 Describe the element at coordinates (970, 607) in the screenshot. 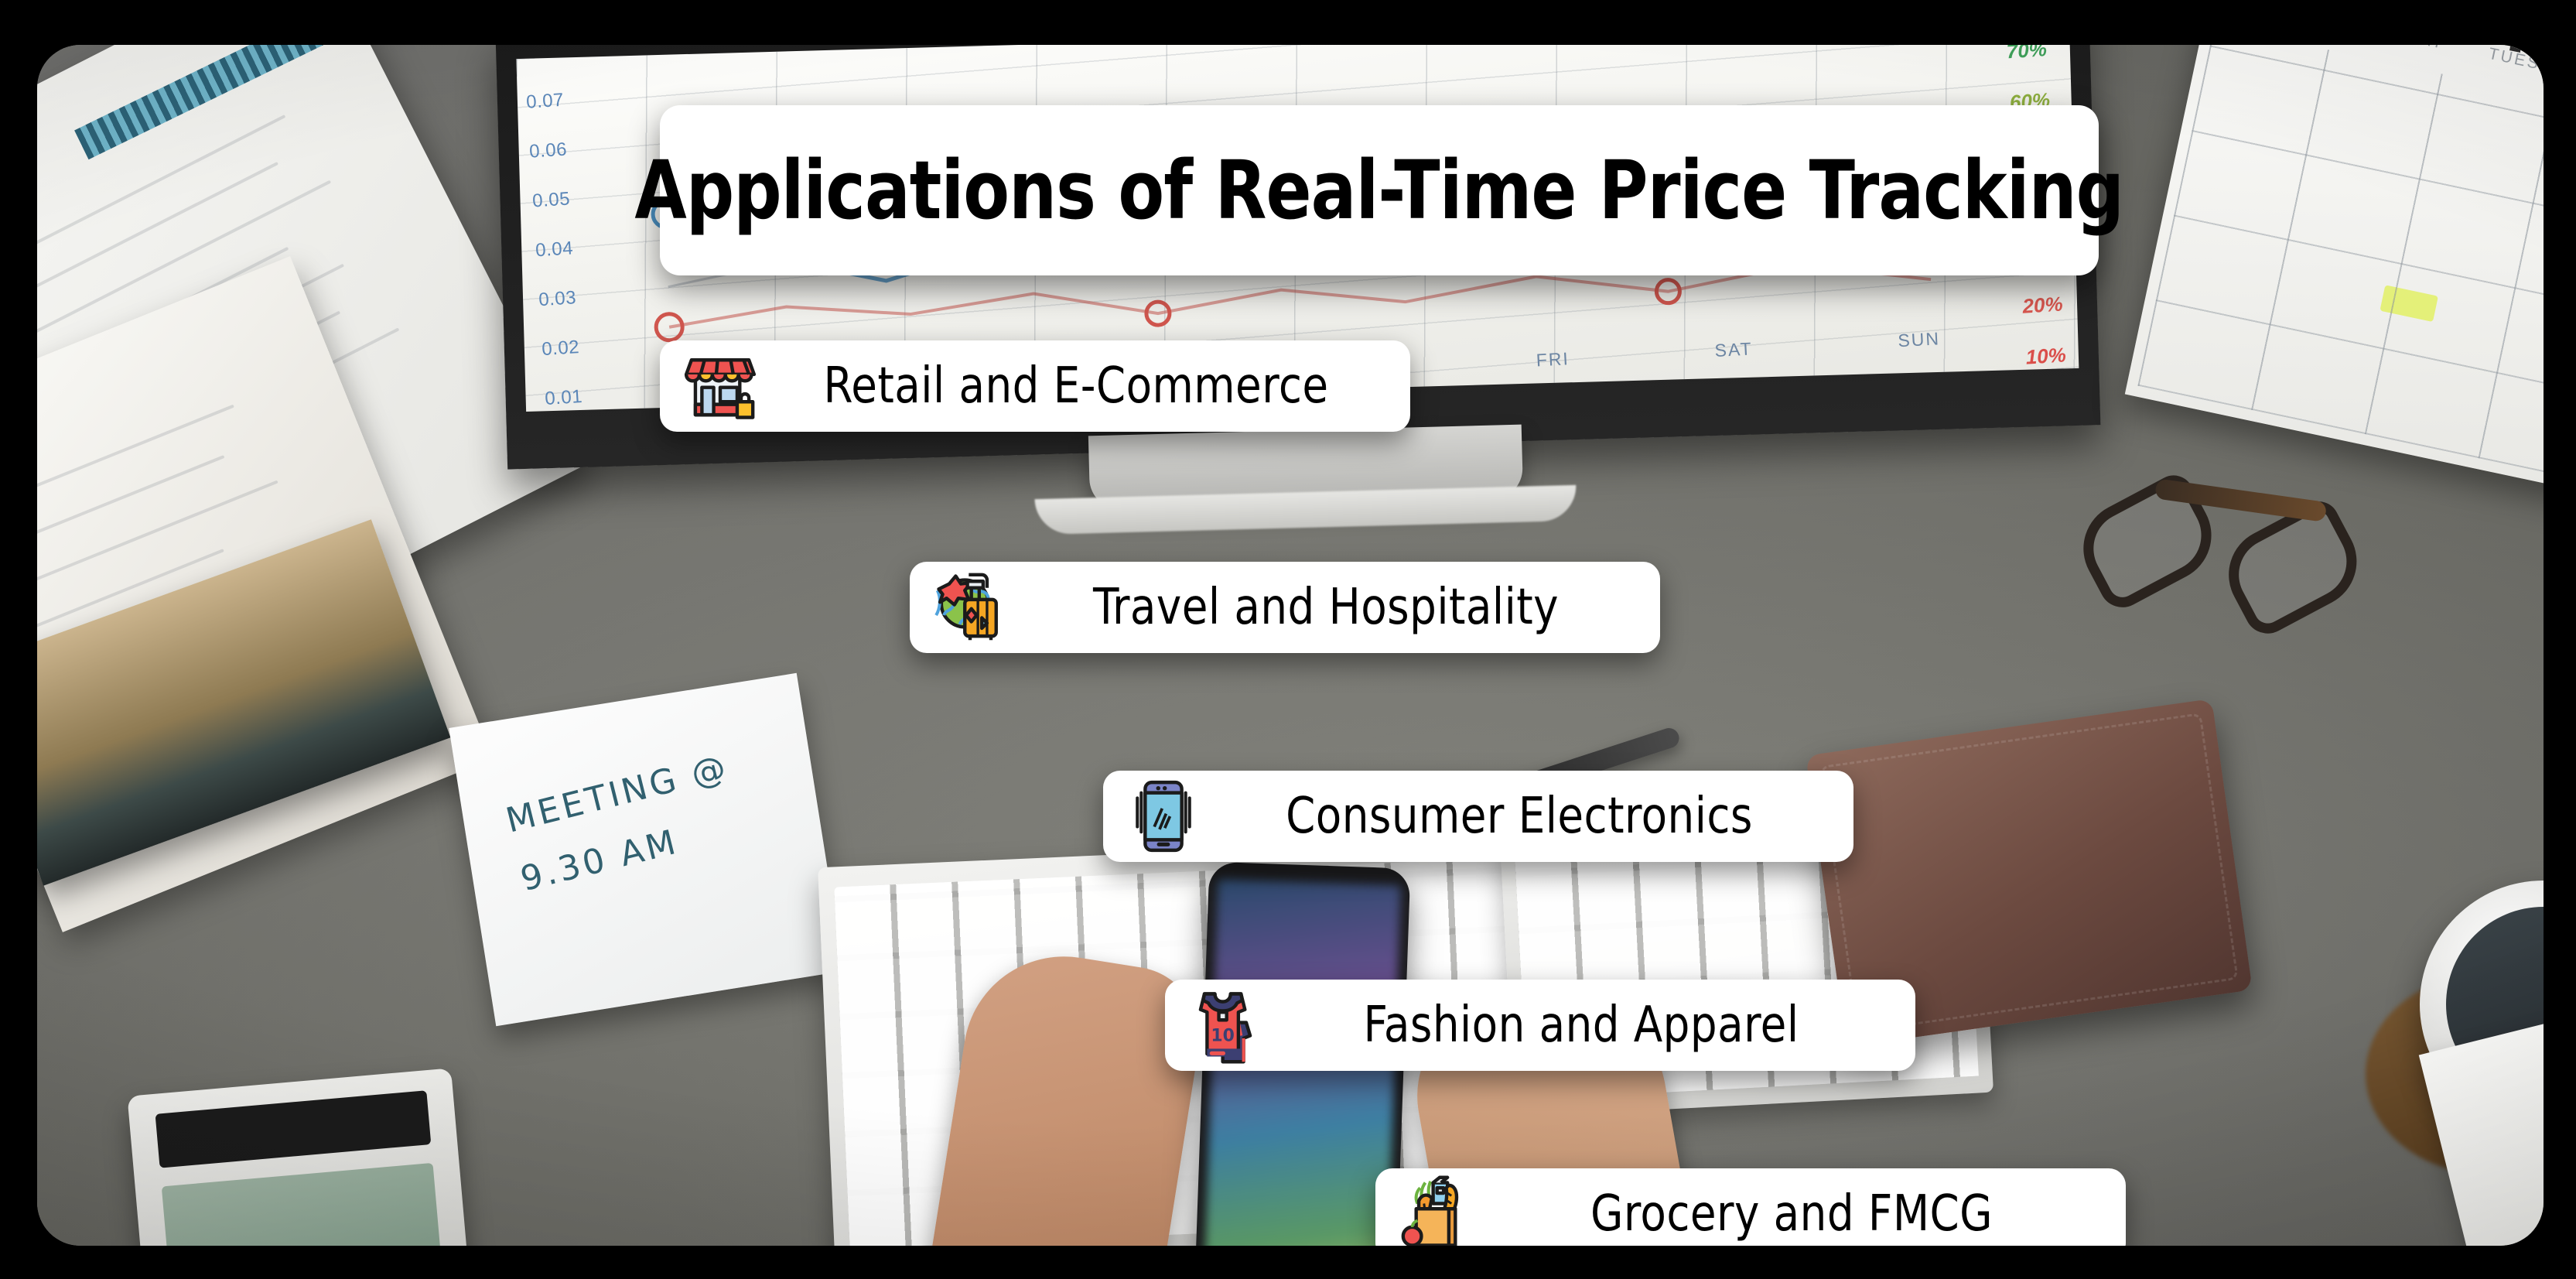

I see `travel-luggage-icon` at that location.